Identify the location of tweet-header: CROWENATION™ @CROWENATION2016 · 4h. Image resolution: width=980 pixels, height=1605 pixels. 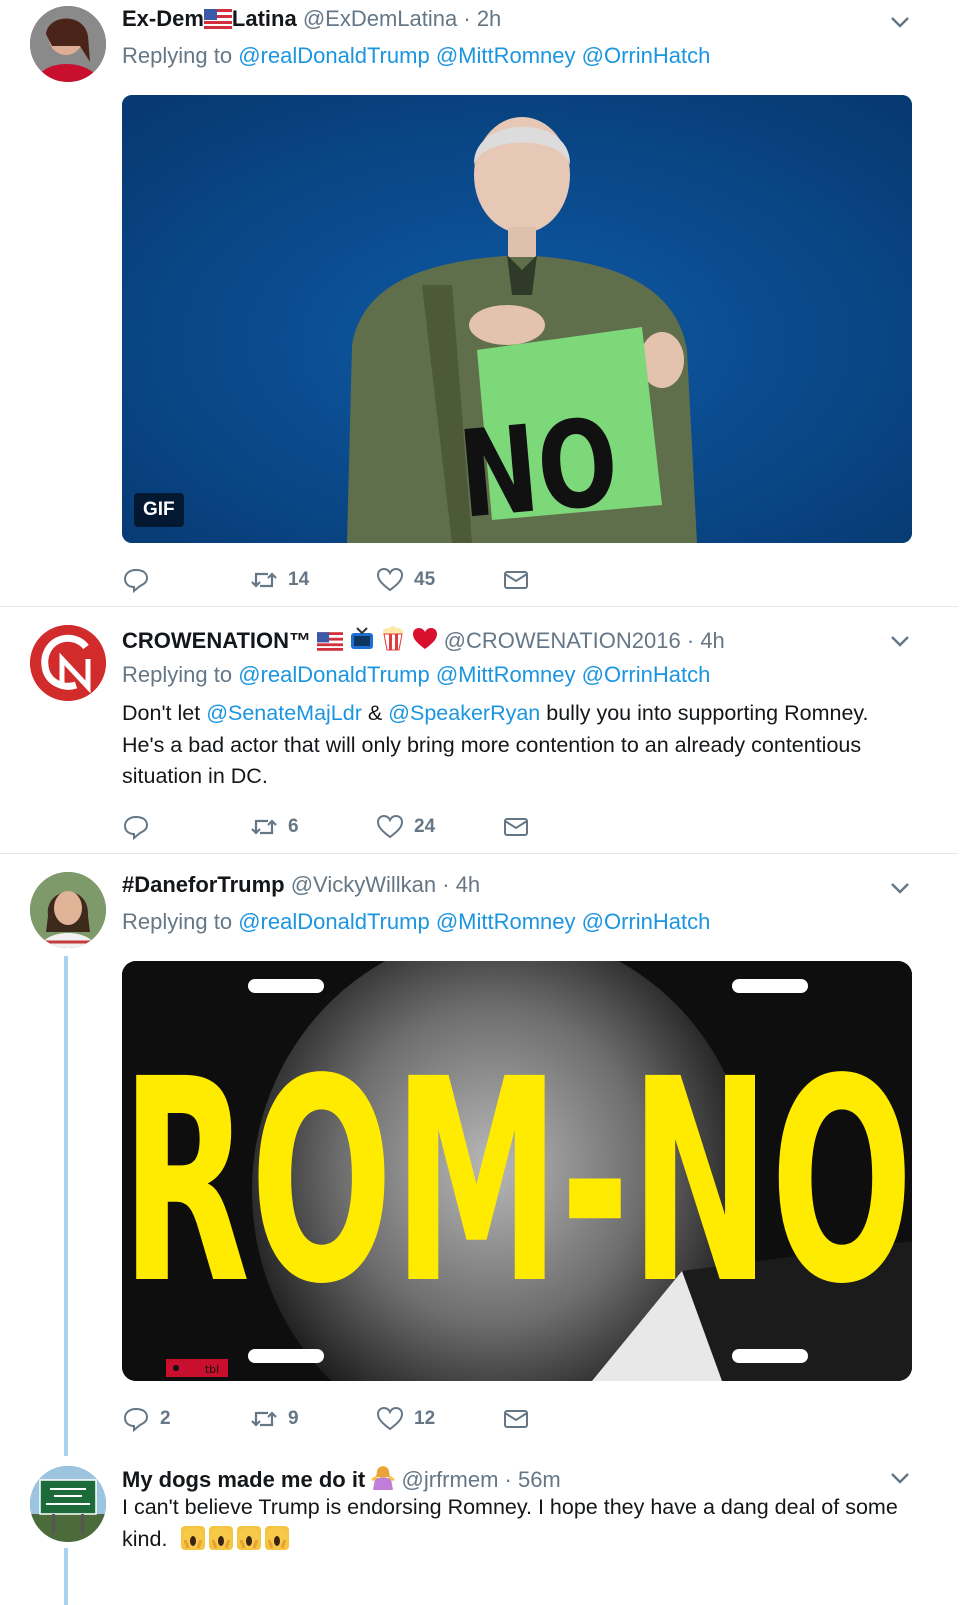
(423, 639).